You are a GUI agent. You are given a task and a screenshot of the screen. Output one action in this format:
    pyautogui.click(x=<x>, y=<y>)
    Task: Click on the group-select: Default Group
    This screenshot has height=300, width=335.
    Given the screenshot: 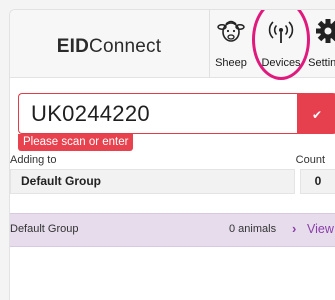 What is the action you would take?
    pyautogui.click(x=152, y=181)
    